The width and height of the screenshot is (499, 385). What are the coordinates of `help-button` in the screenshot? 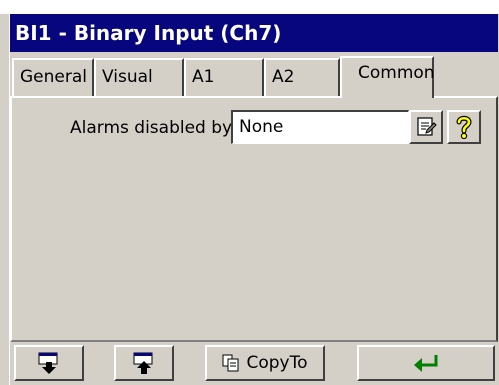 It's located at (464, 127).